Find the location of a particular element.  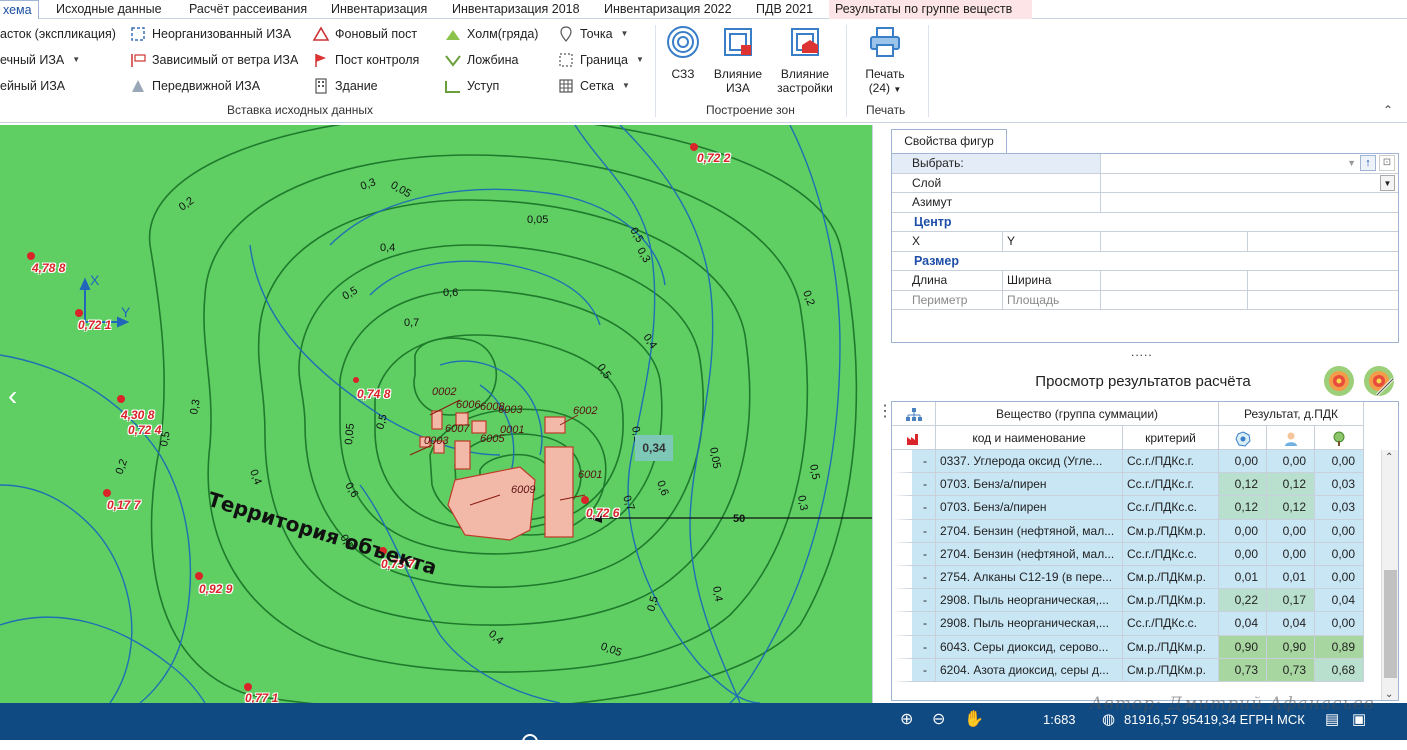

point-label: Точка is located at coordinates (596, 34).